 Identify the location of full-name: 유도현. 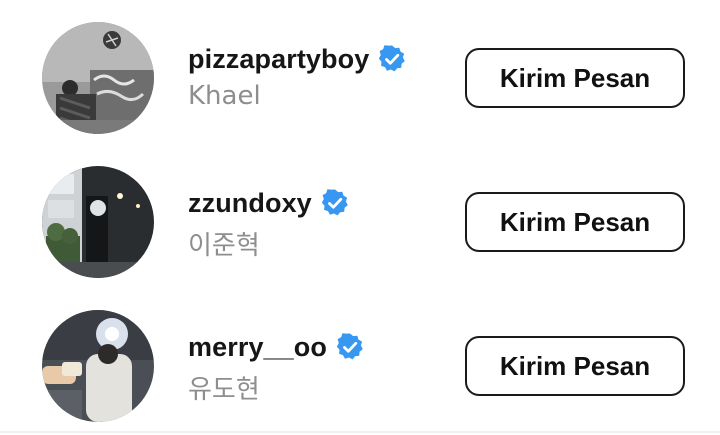
(224, 390).